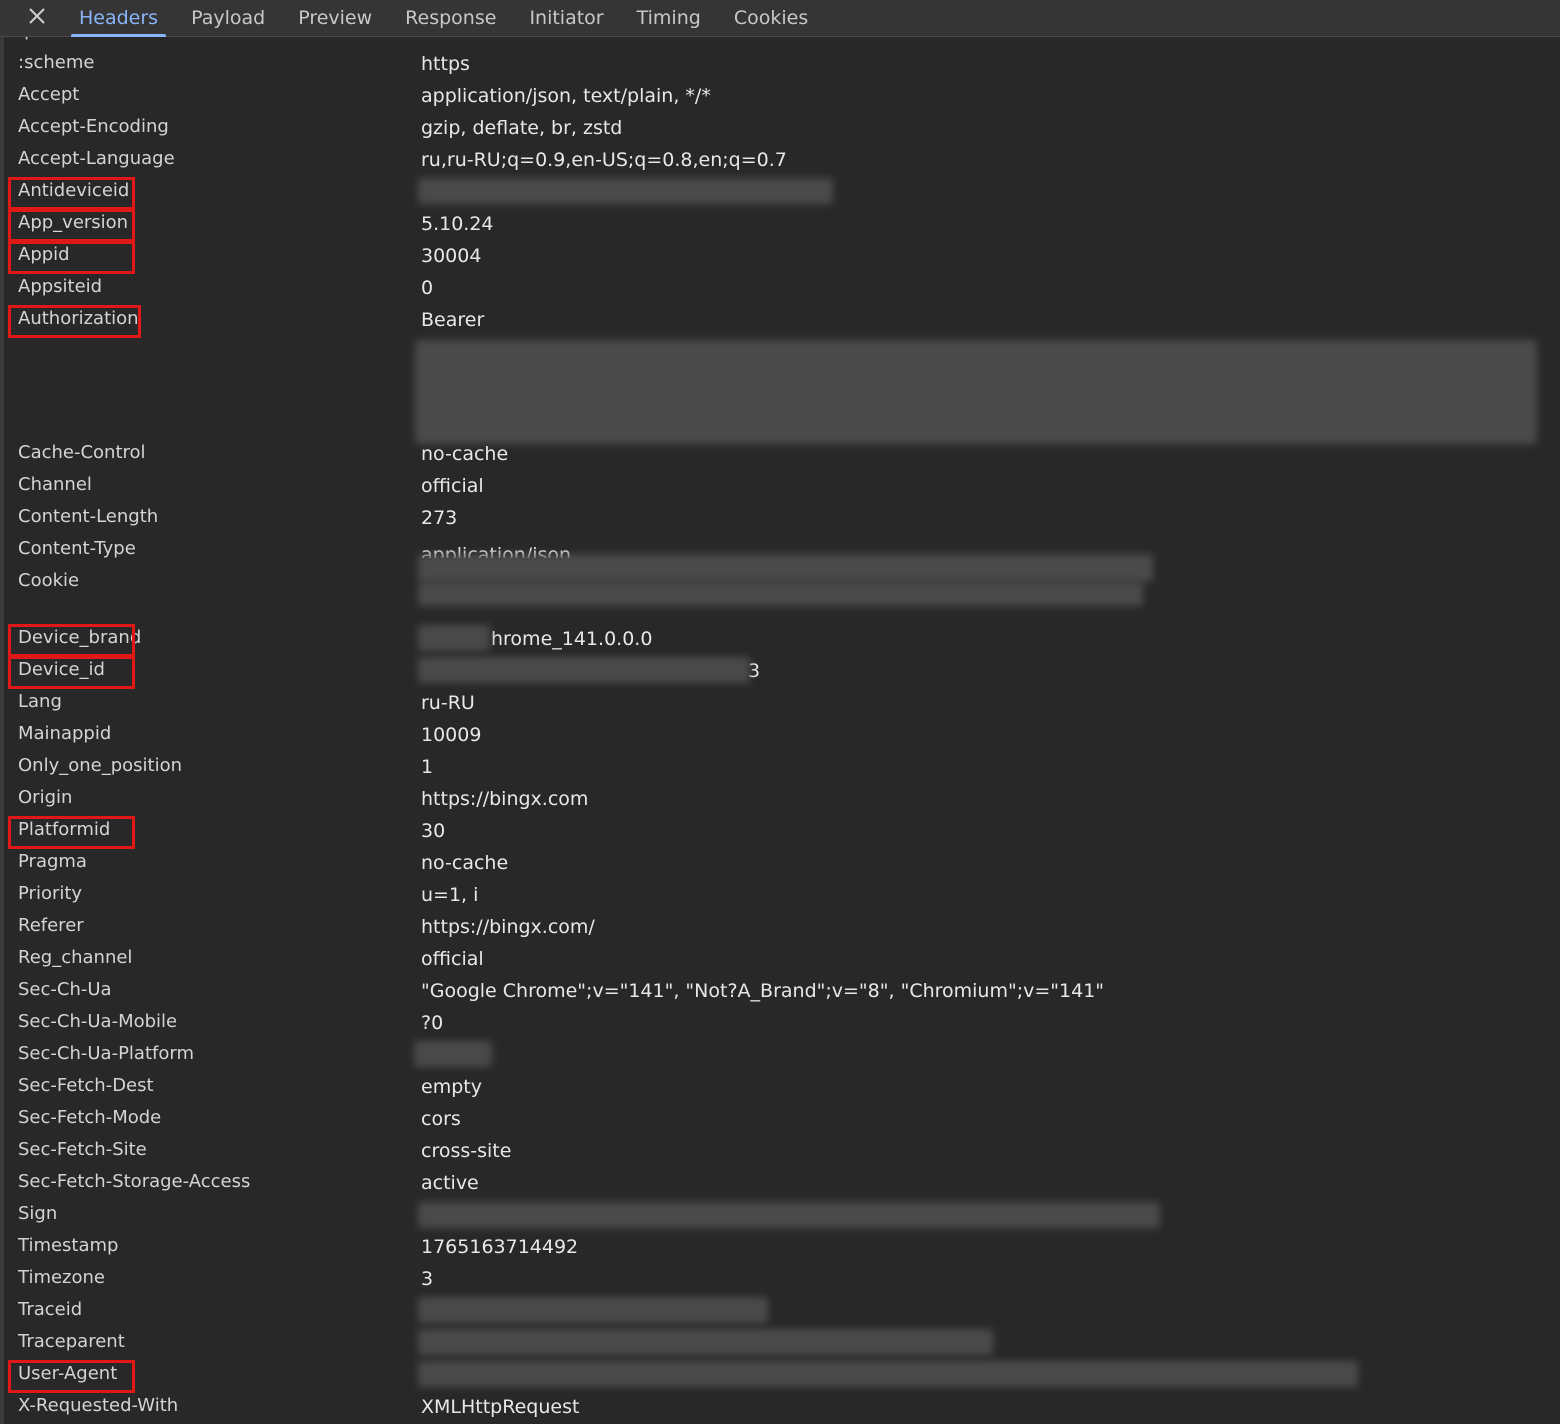 Image resolution: width=1560 pixels, height=1424 pixels. Describe the element at coordinates (780, 1407) in the screenshot. I see `header-row: X-Requested-With XMLHttpRequest` at that location.